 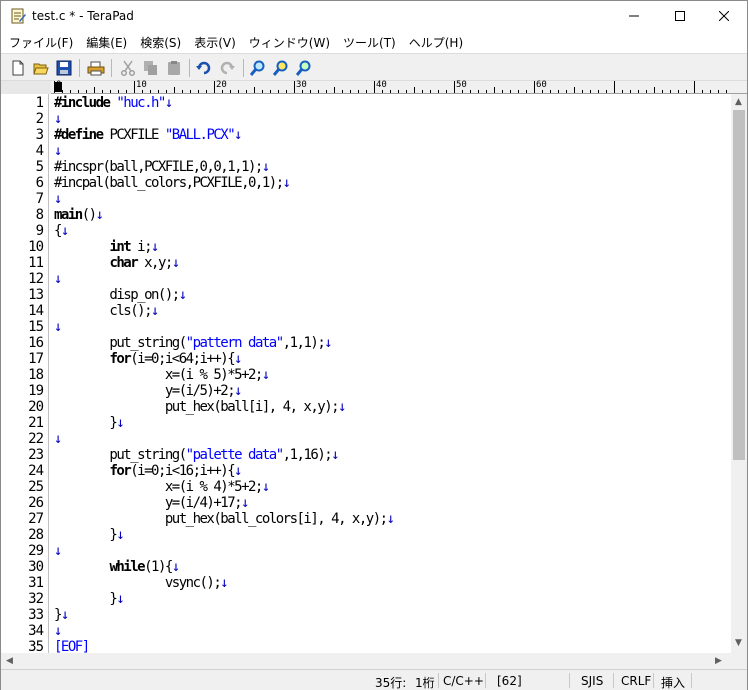 I want to click on code-line: 35 [EOF], so click(x=366, y=646).